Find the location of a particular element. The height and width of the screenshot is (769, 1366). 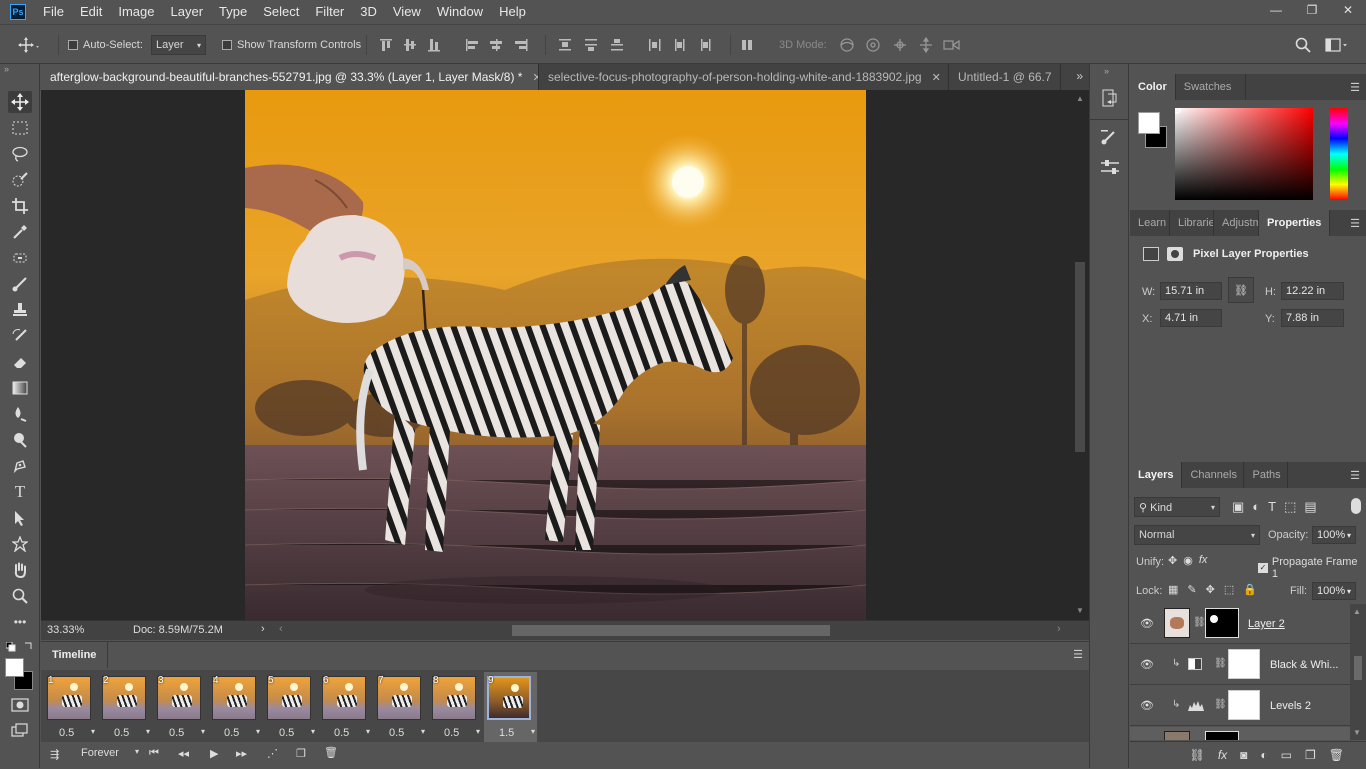

tab-adjustments: Adjustm is located at coordinates (1236, 223).